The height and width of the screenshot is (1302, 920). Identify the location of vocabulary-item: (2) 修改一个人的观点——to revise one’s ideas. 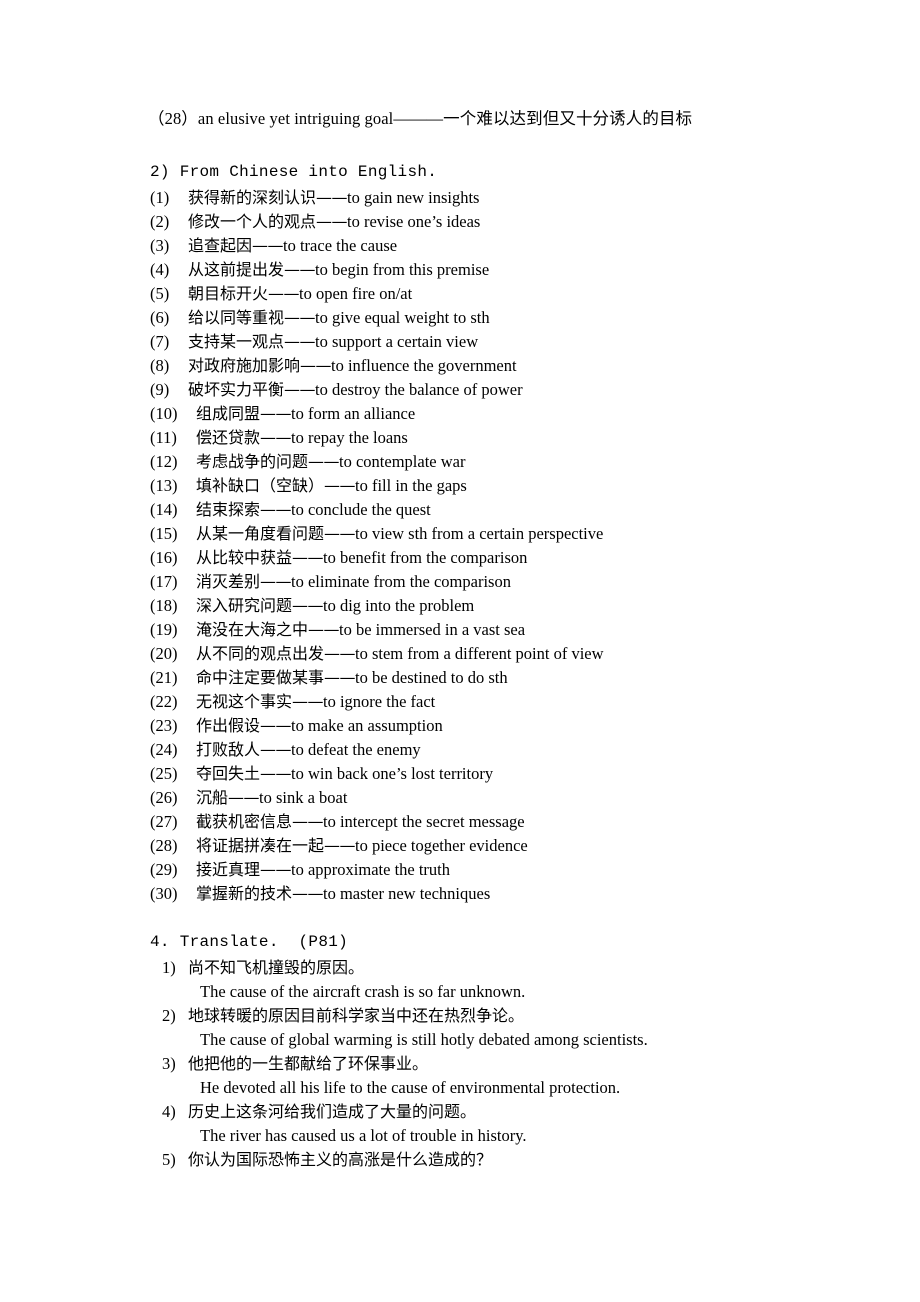
(377, 222).